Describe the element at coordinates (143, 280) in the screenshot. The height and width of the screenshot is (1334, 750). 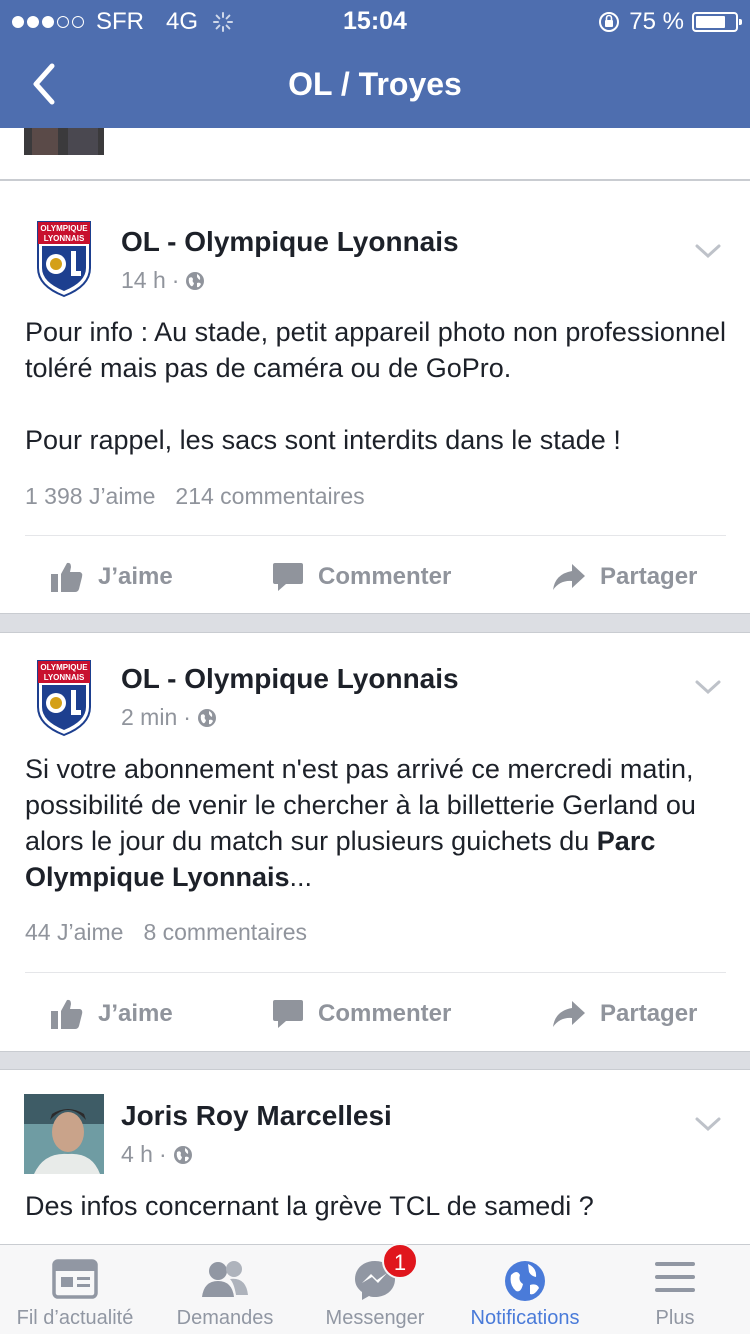
I see `post-time: 14 h` at that location.